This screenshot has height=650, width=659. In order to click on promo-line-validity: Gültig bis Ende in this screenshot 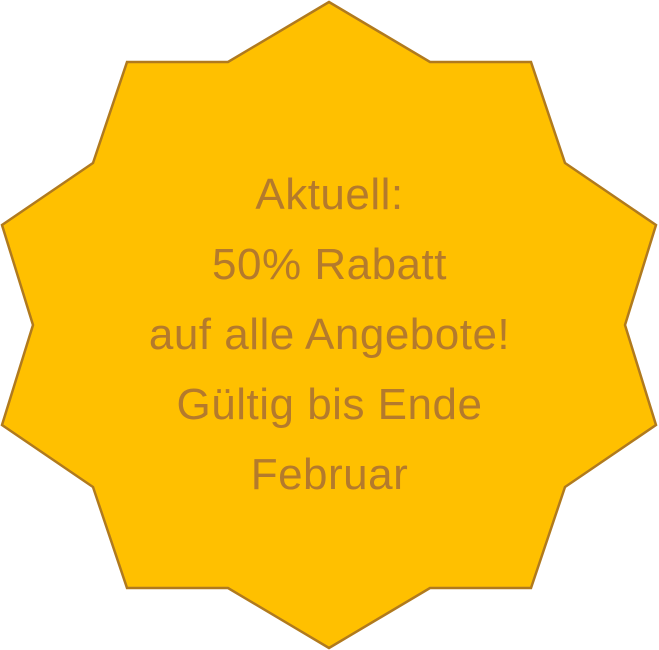, I will do `click(329, 404)`.